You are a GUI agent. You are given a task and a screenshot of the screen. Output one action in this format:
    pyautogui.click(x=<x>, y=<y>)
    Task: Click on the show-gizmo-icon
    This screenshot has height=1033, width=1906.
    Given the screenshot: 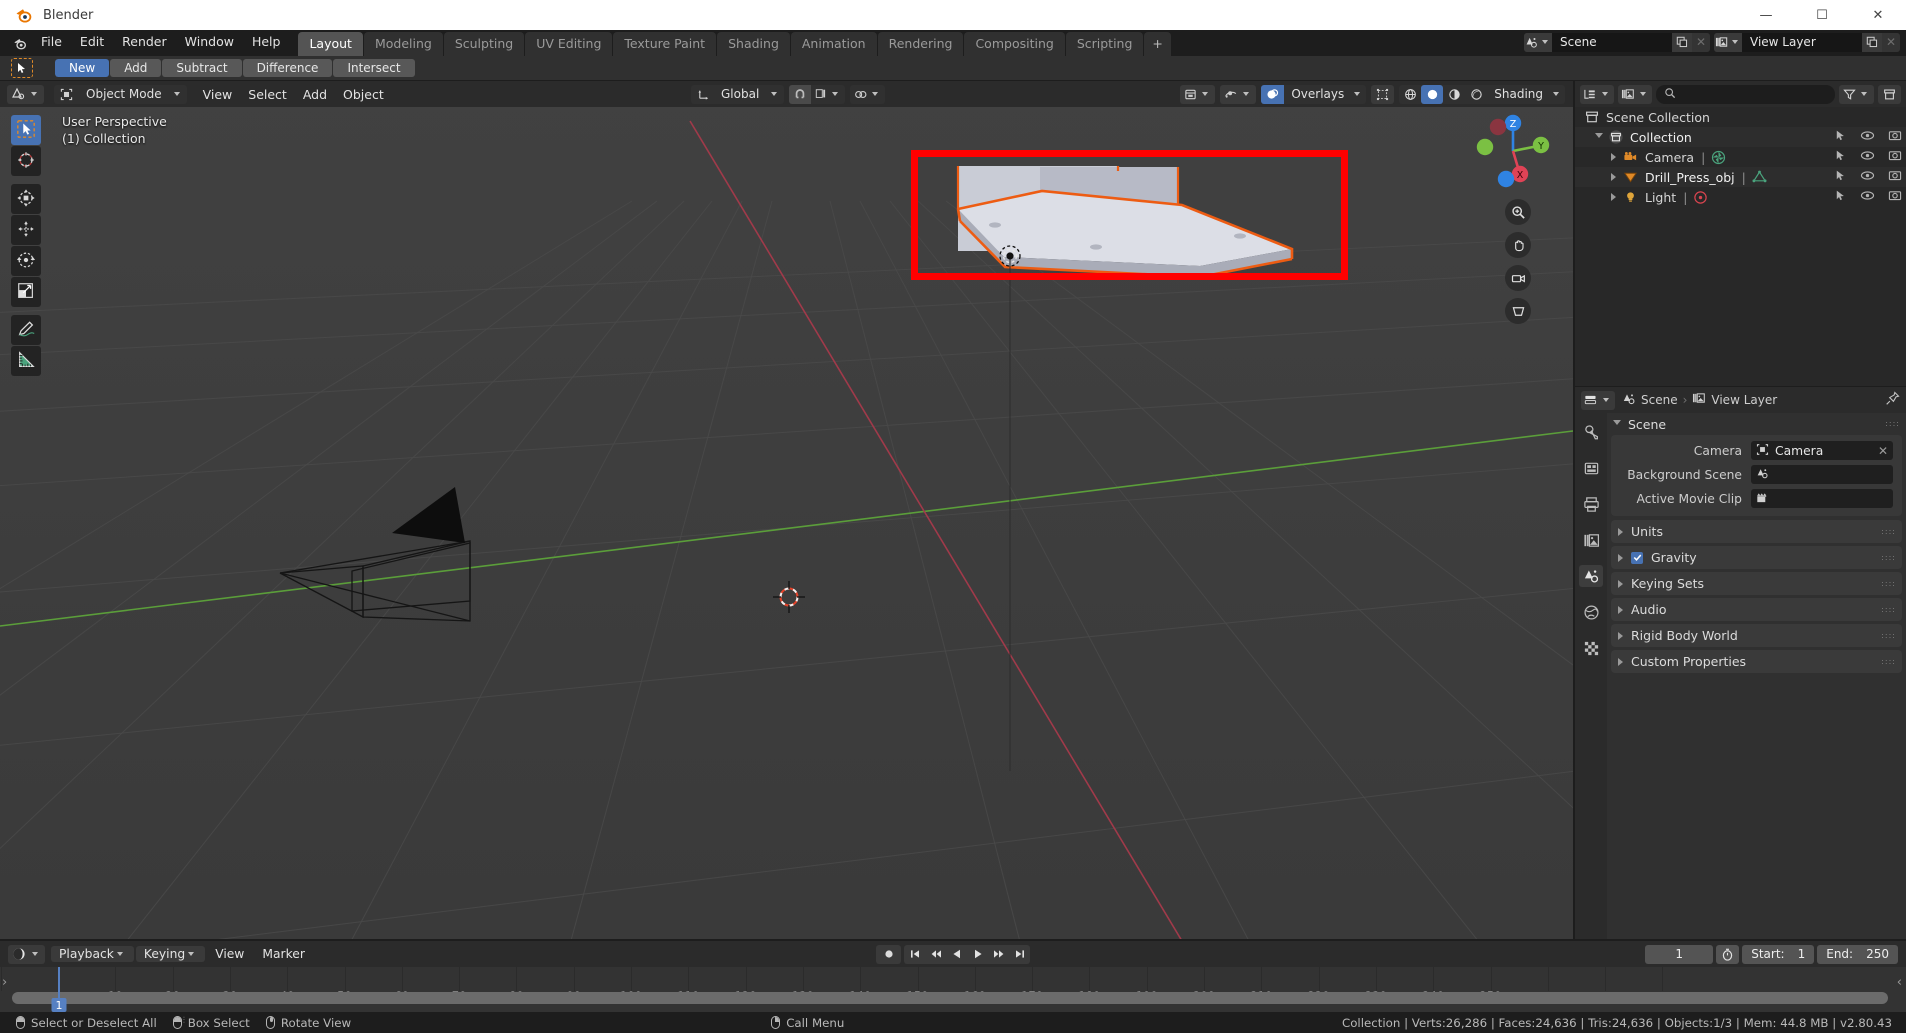 What is the action you would take?
    pyautogui.click(x=1198, y=94)
    